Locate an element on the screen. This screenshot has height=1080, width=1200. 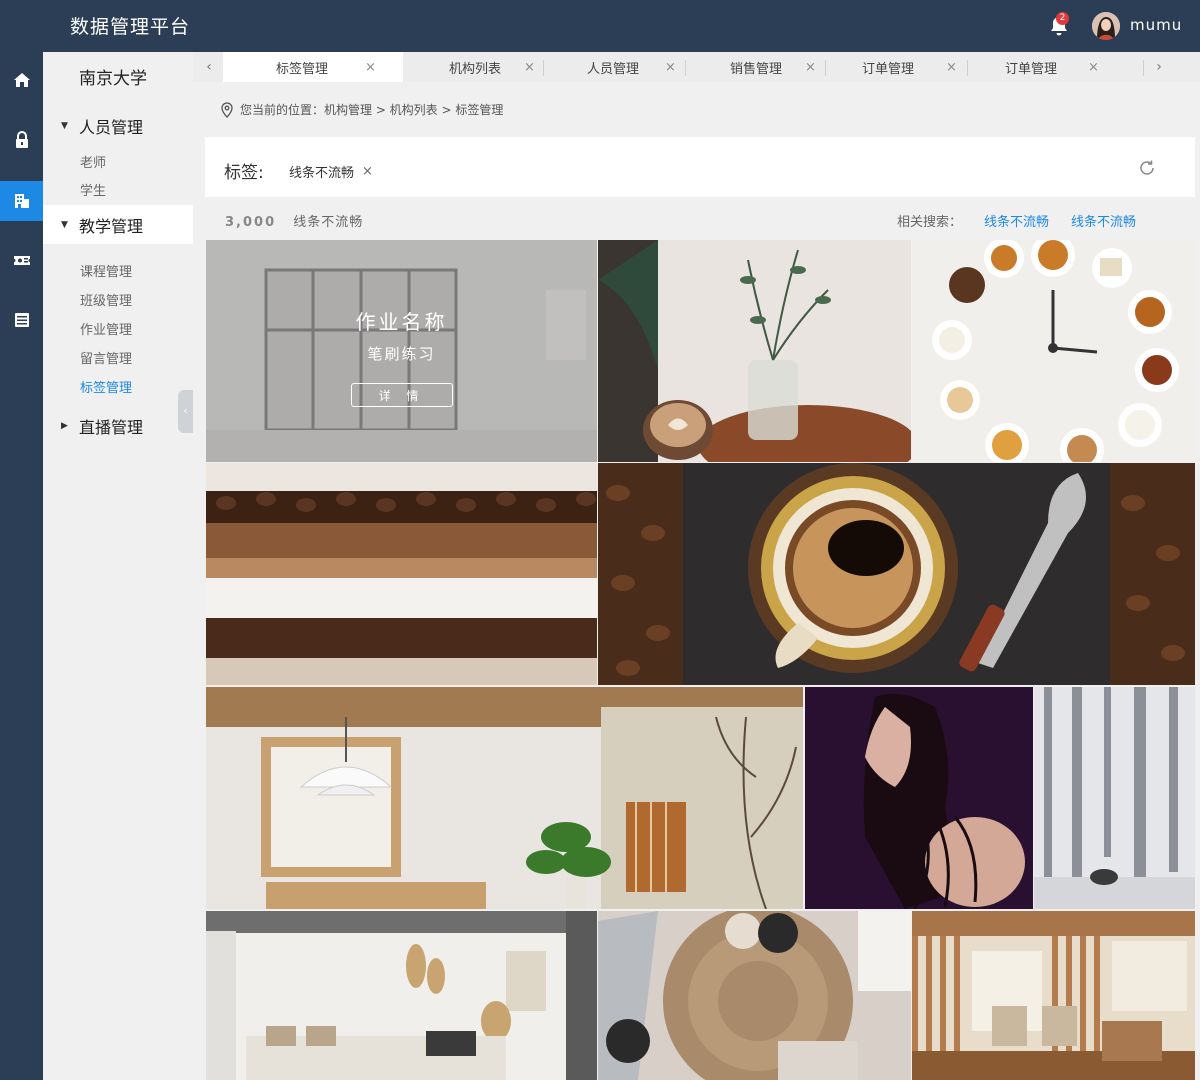
refresh-icon is located at coordinates (1147, 168).